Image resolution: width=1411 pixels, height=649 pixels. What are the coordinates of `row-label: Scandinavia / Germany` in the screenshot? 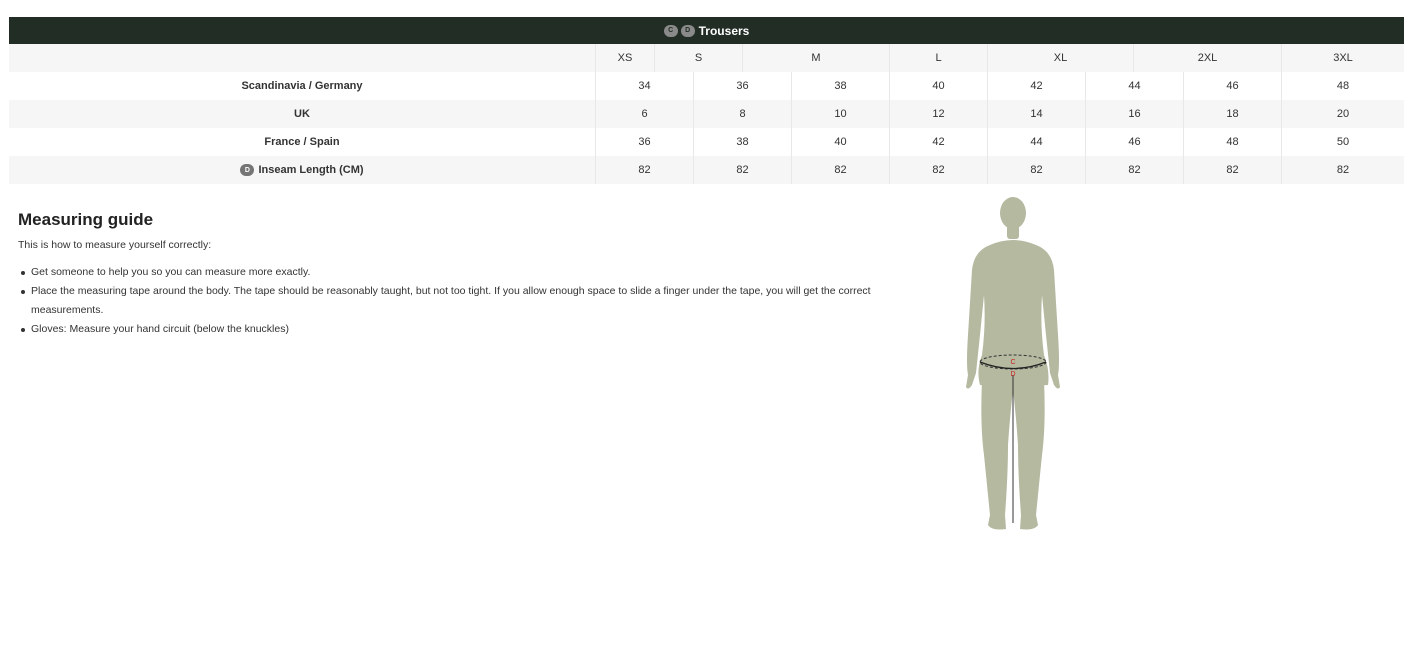 It's located at (302, 86).